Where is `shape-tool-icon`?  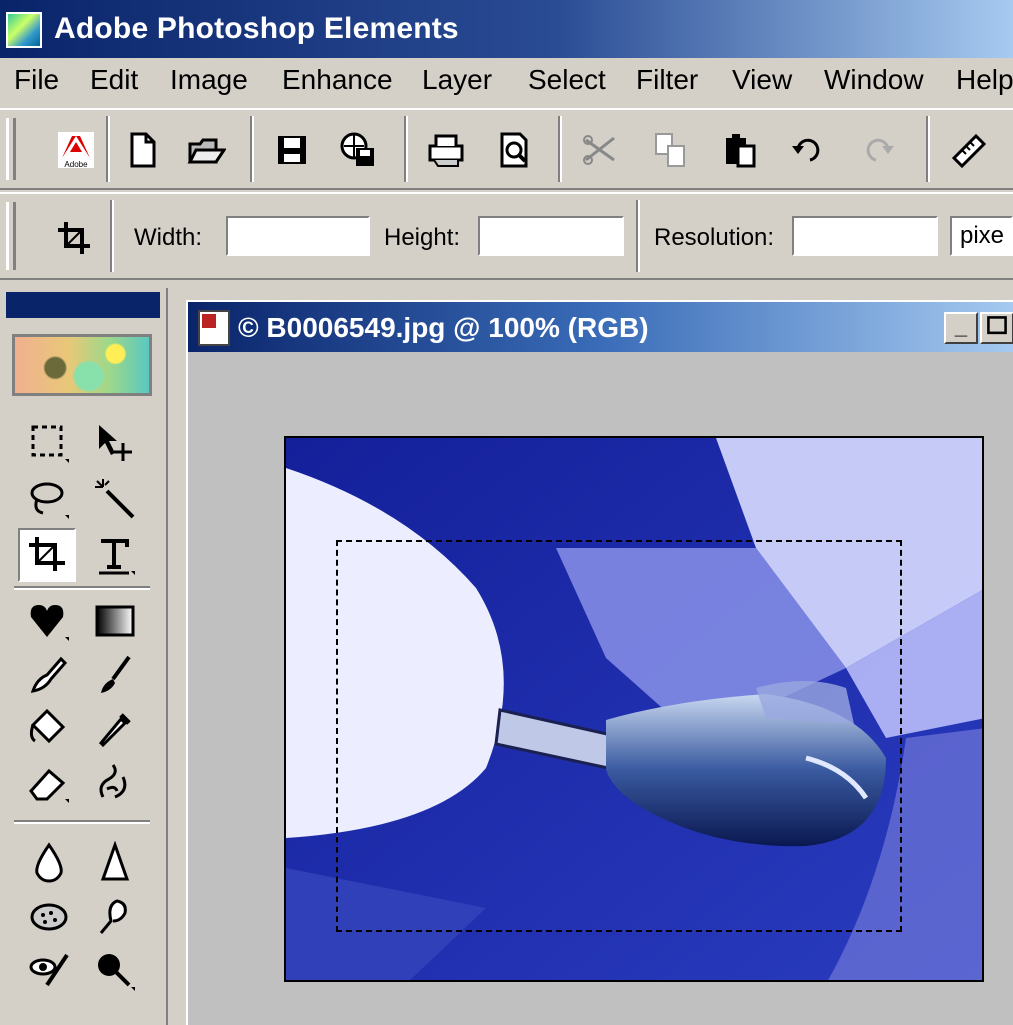
shape-tool-icon is located at coordinates (49, 621).